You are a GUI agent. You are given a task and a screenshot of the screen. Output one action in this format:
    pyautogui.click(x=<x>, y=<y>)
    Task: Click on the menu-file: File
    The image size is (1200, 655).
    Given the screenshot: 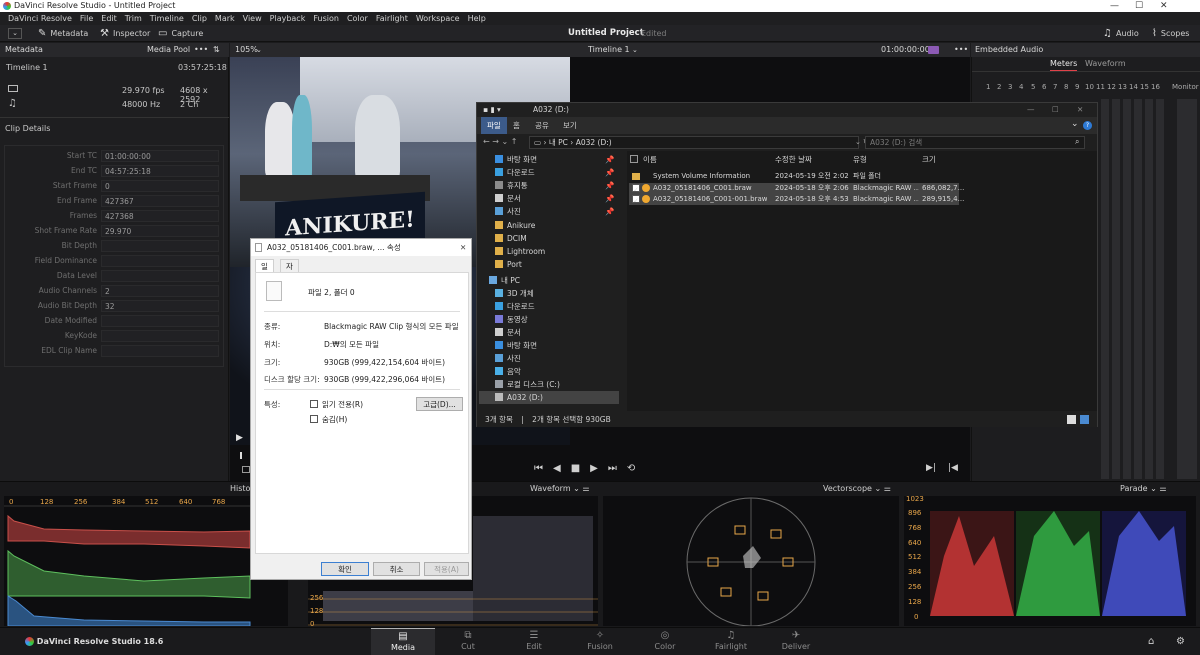 What is the action you would take?
    pyautogui.click(x=86, y=18)
    